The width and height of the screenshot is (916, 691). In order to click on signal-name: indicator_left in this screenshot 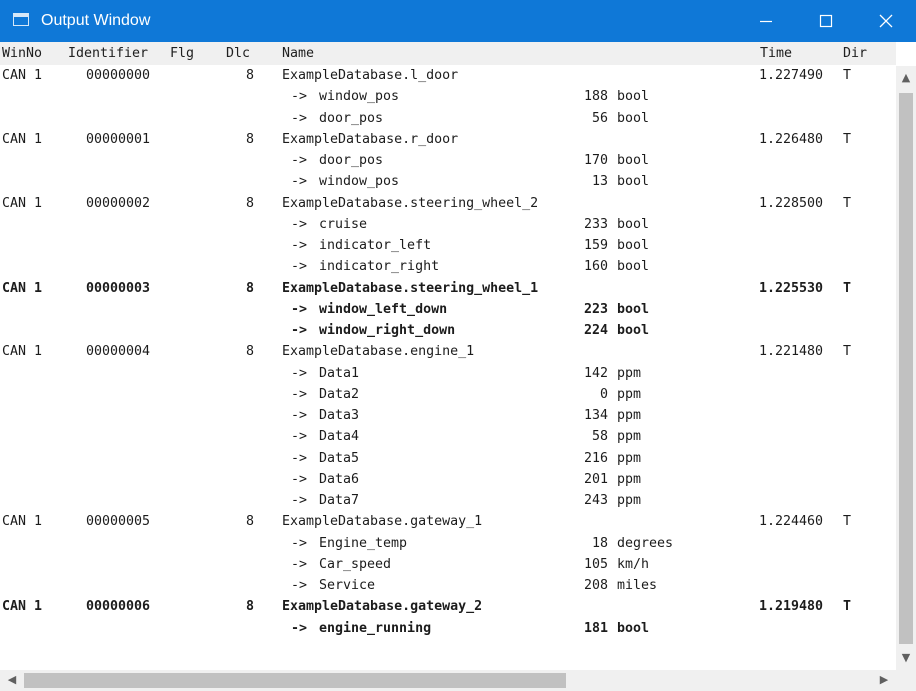, I will do `click(375, 245)`.